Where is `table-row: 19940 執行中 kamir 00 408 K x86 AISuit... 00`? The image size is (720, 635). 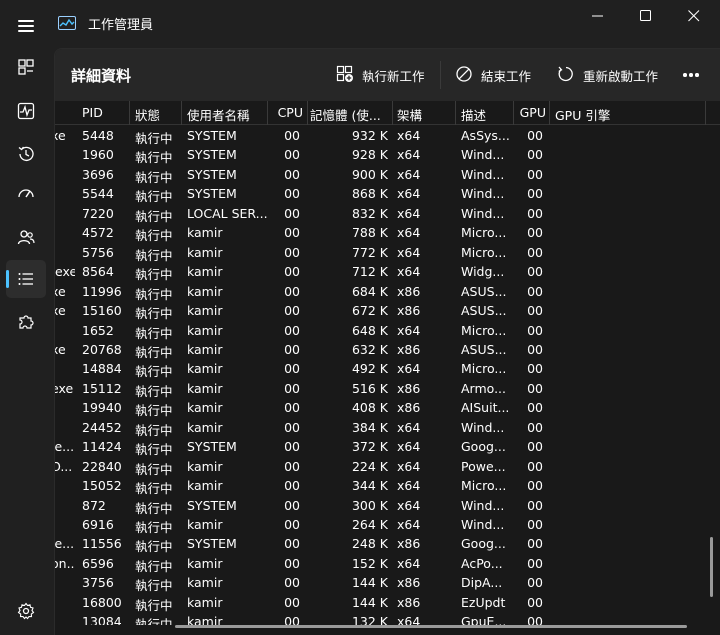 table-row: 19940 執行中 kamir 00 408 K x86 AISuit... 00 is located at coordinates (387, 408).